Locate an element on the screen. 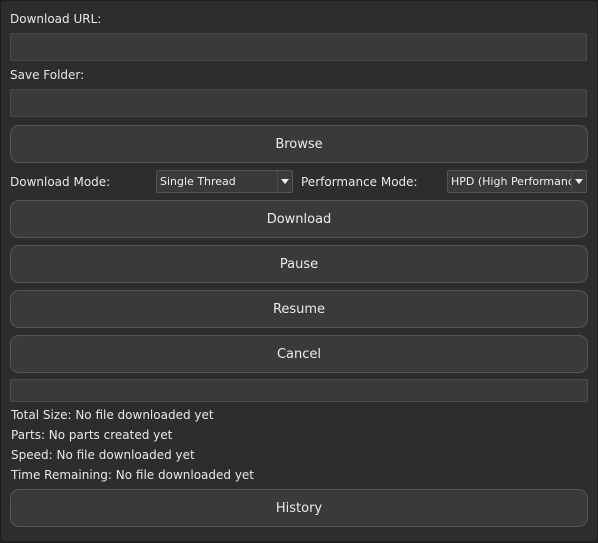  browse-button: Browse is located at coordinates (299, 144).